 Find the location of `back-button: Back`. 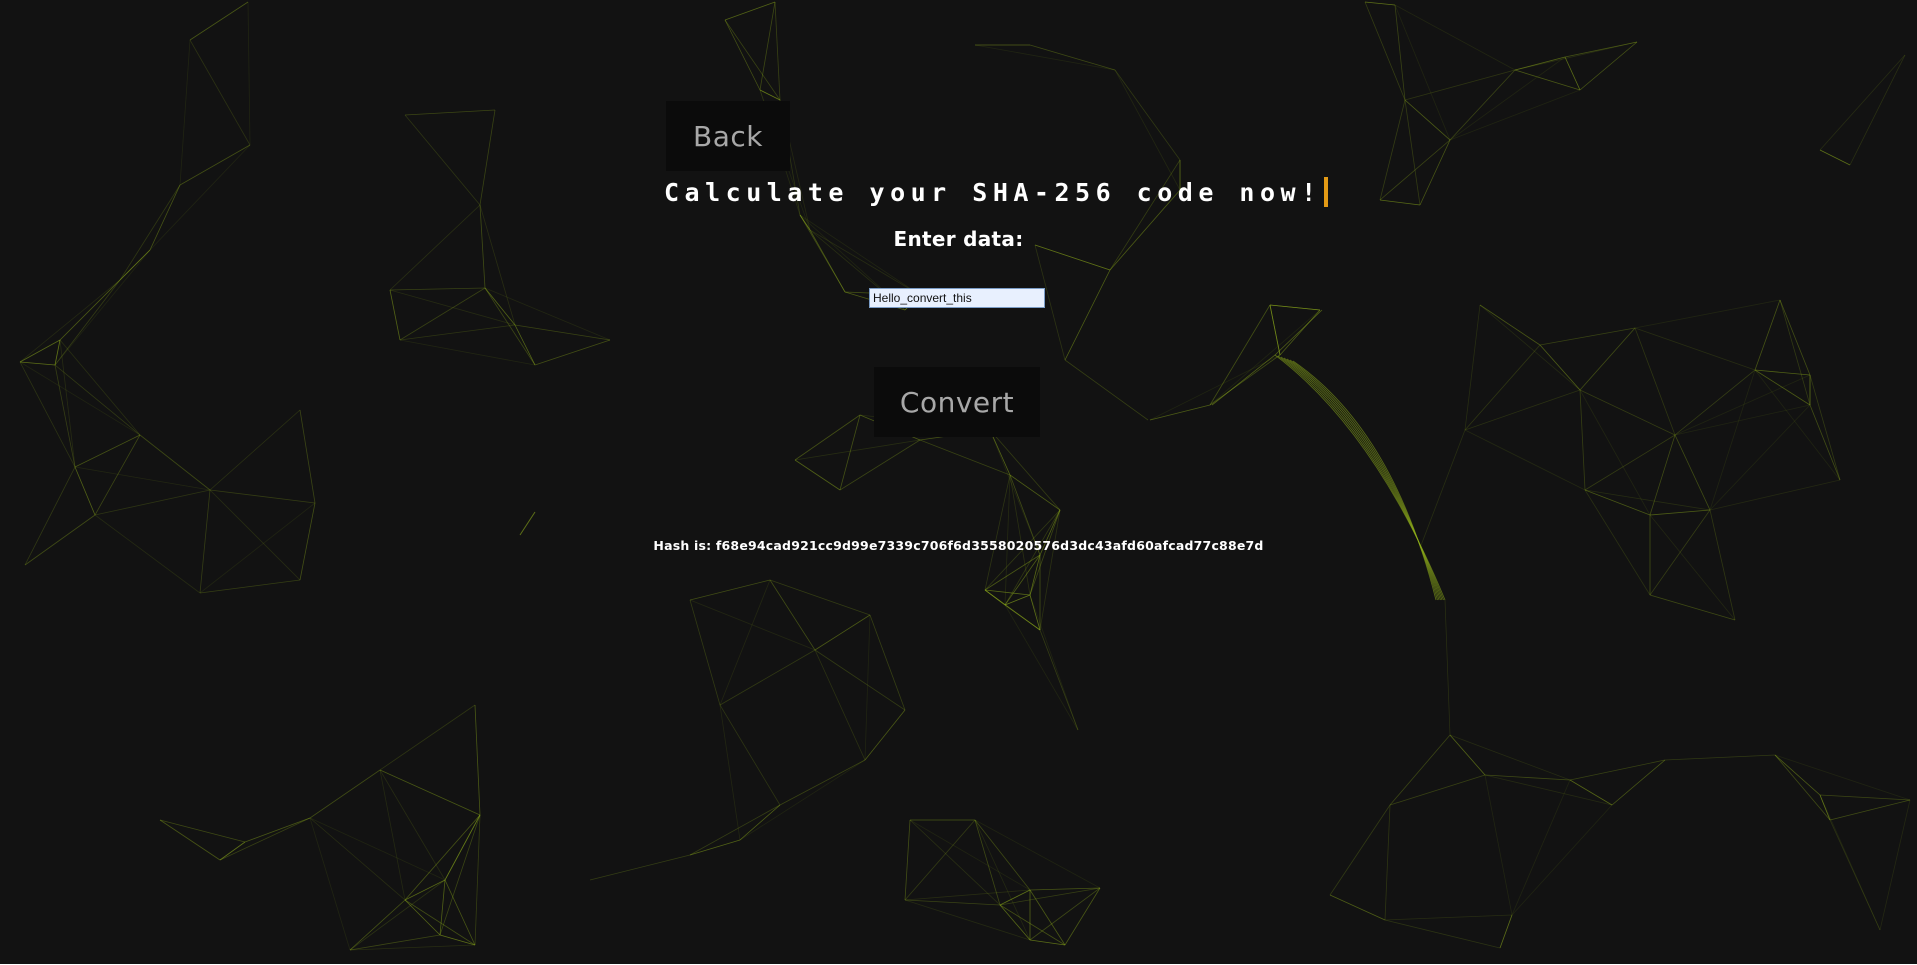

back-button: Back is located at coordinates (728, 136).